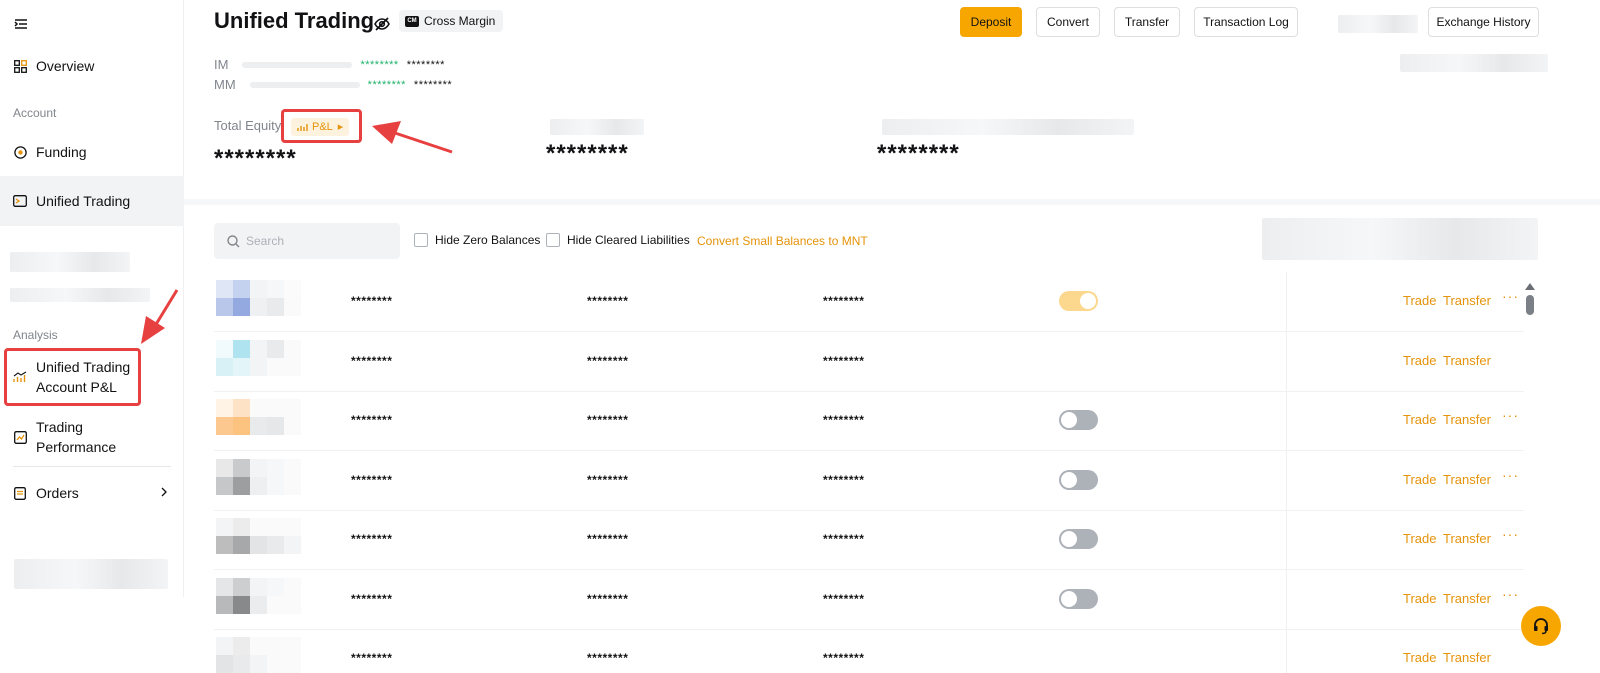  Describe the element at coordinates (20, 201) in the screenshot. I see `wallet-icon` at that location.